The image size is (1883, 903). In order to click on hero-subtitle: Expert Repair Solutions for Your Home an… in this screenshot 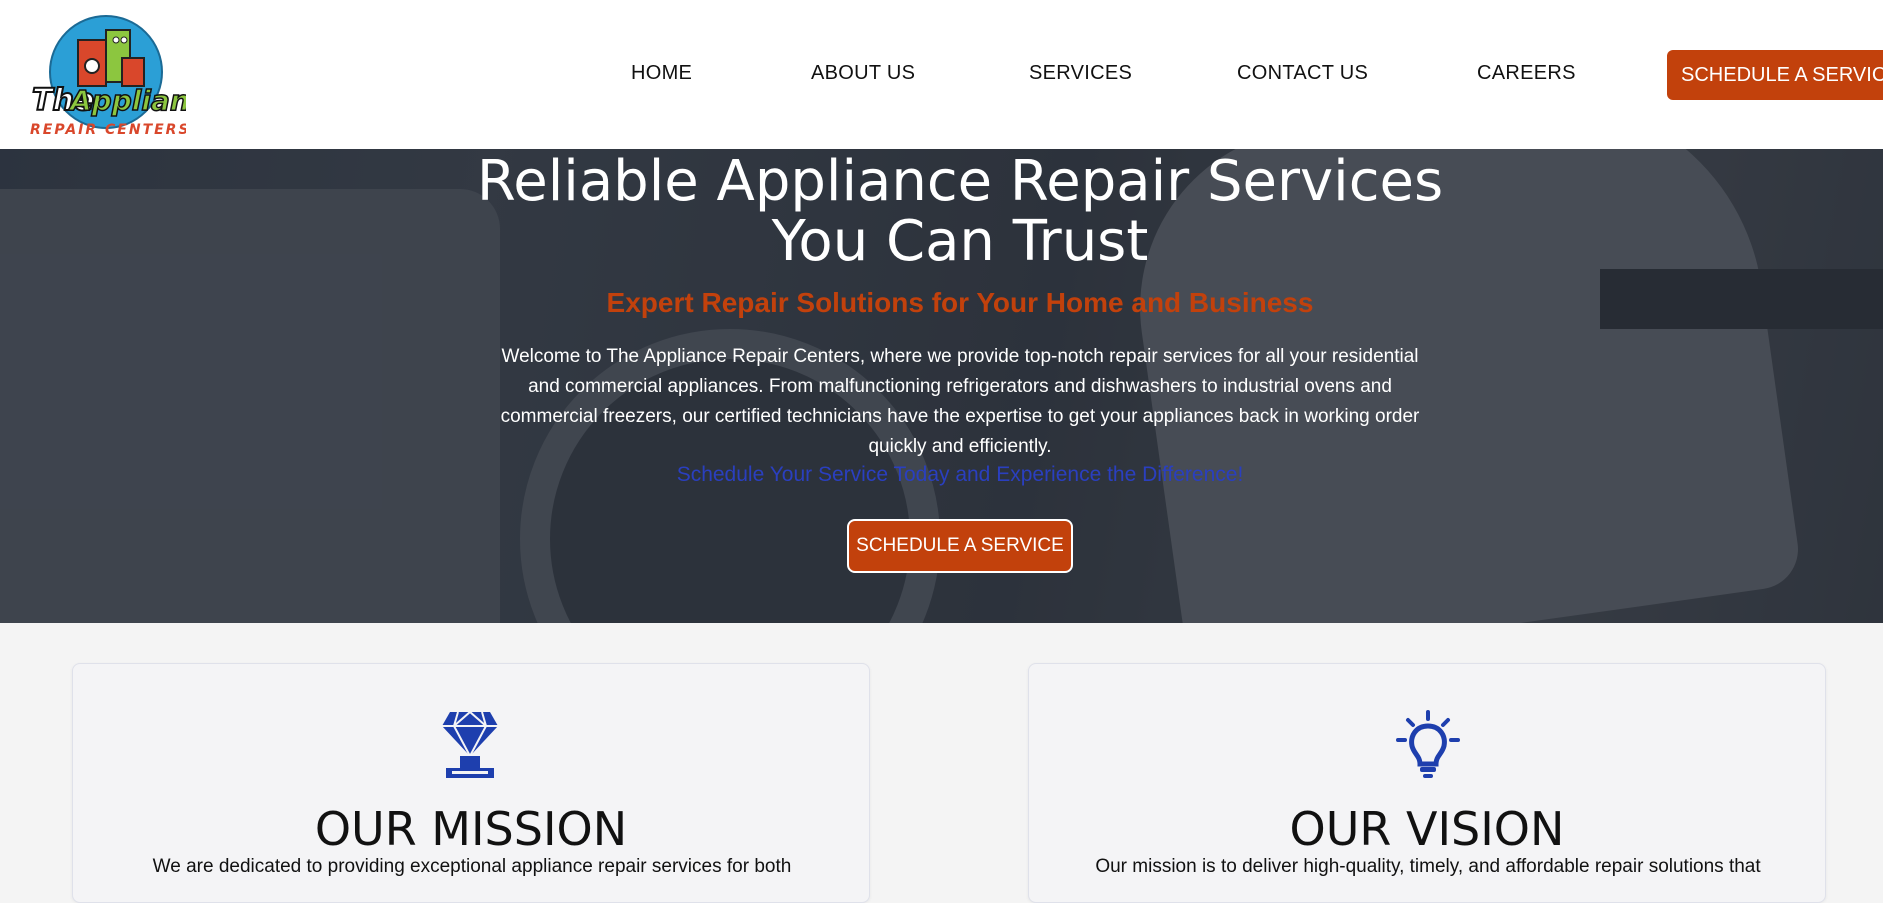, I will do `click(960, 302)`.